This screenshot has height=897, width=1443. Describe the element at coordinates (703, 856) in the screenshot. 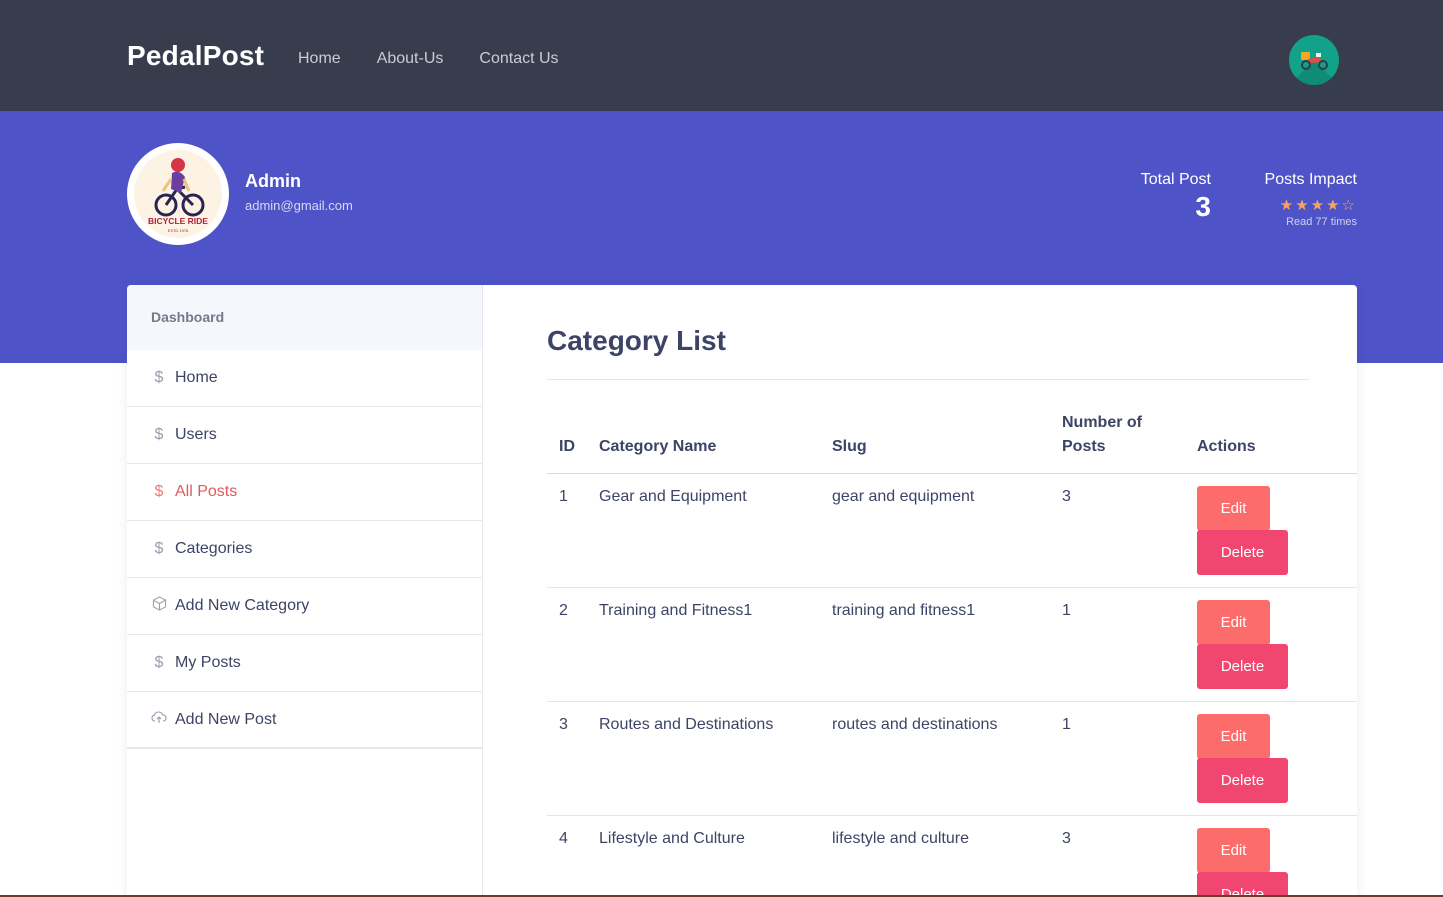

I see `cell-category-name: Lifestyle and Culture` at that location.